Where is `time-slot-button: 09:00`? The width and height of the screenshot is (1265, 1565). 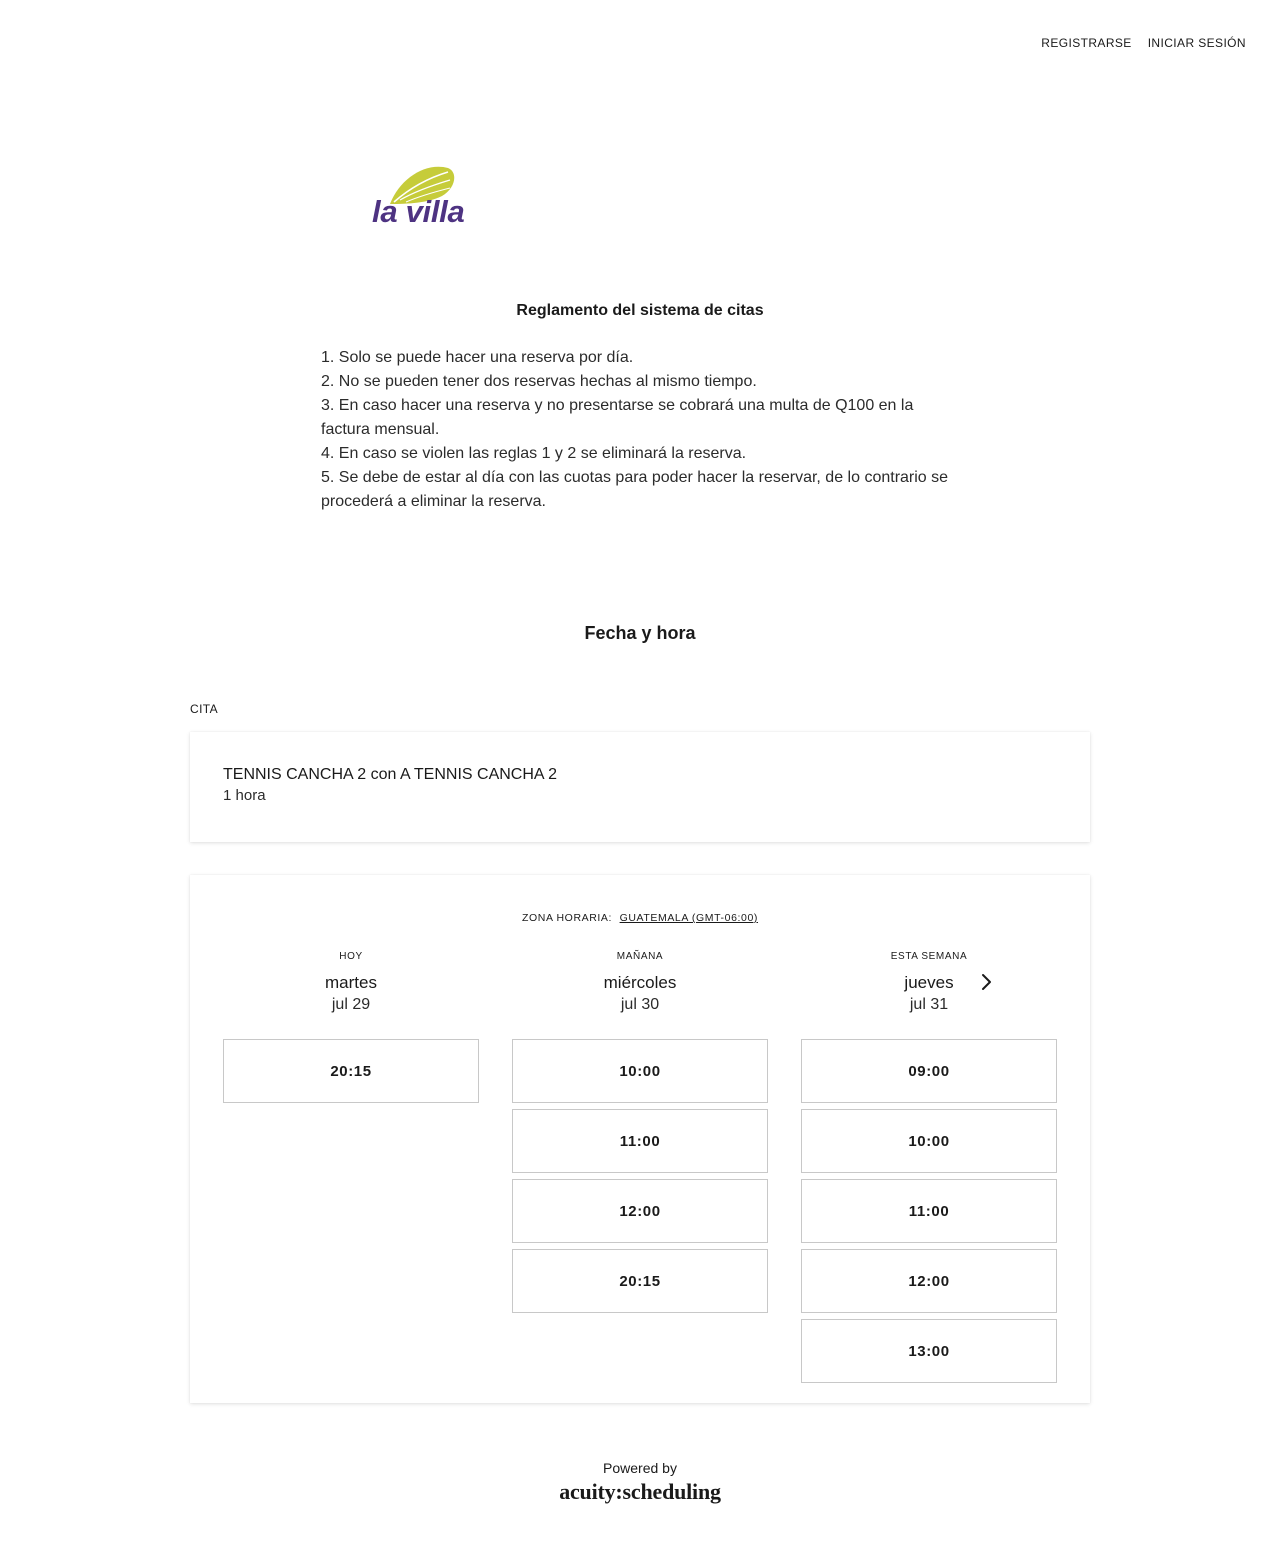
time-slot-button: 09:00 is located at coordinates (929, 1071).